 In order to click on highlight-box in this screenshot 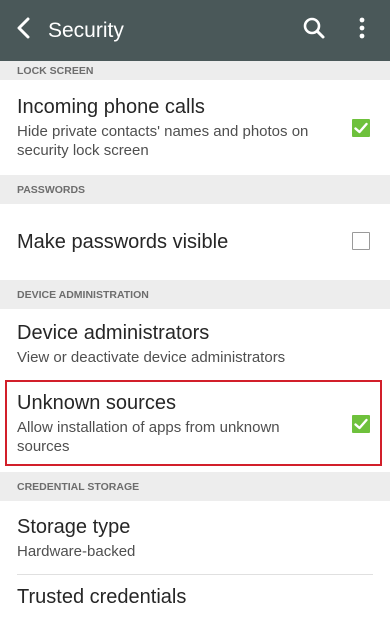, I will do `click(193, 423)`.